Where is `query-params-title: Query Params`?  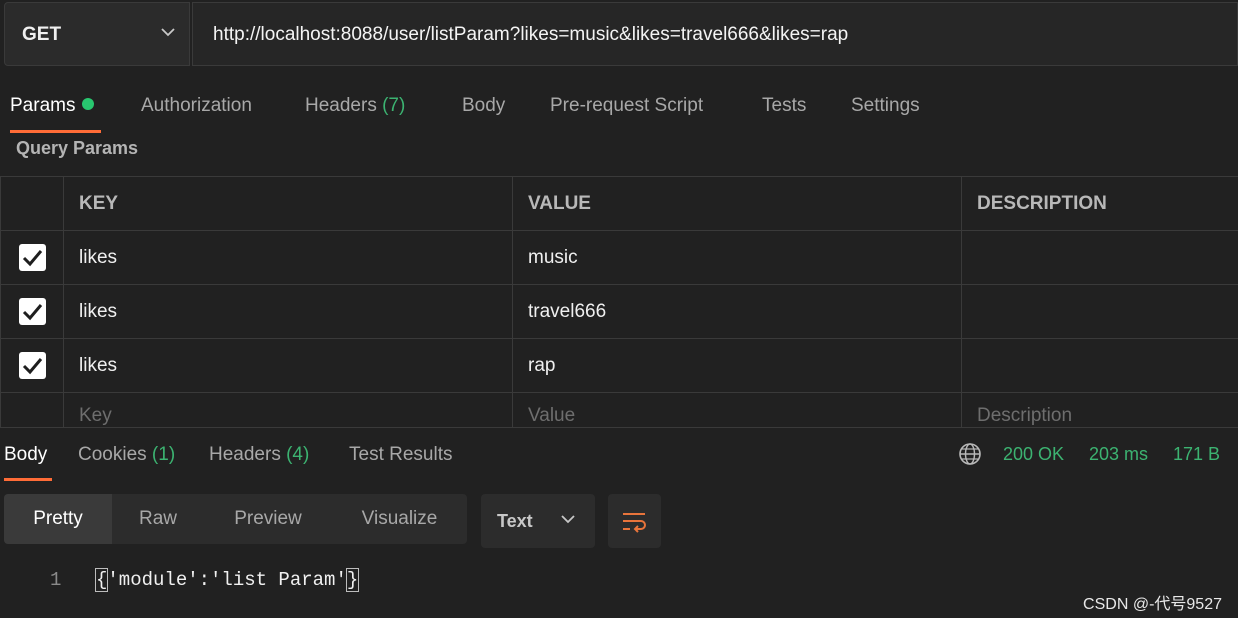 query-params-title: Query Params is located at coordinates (77, 148).